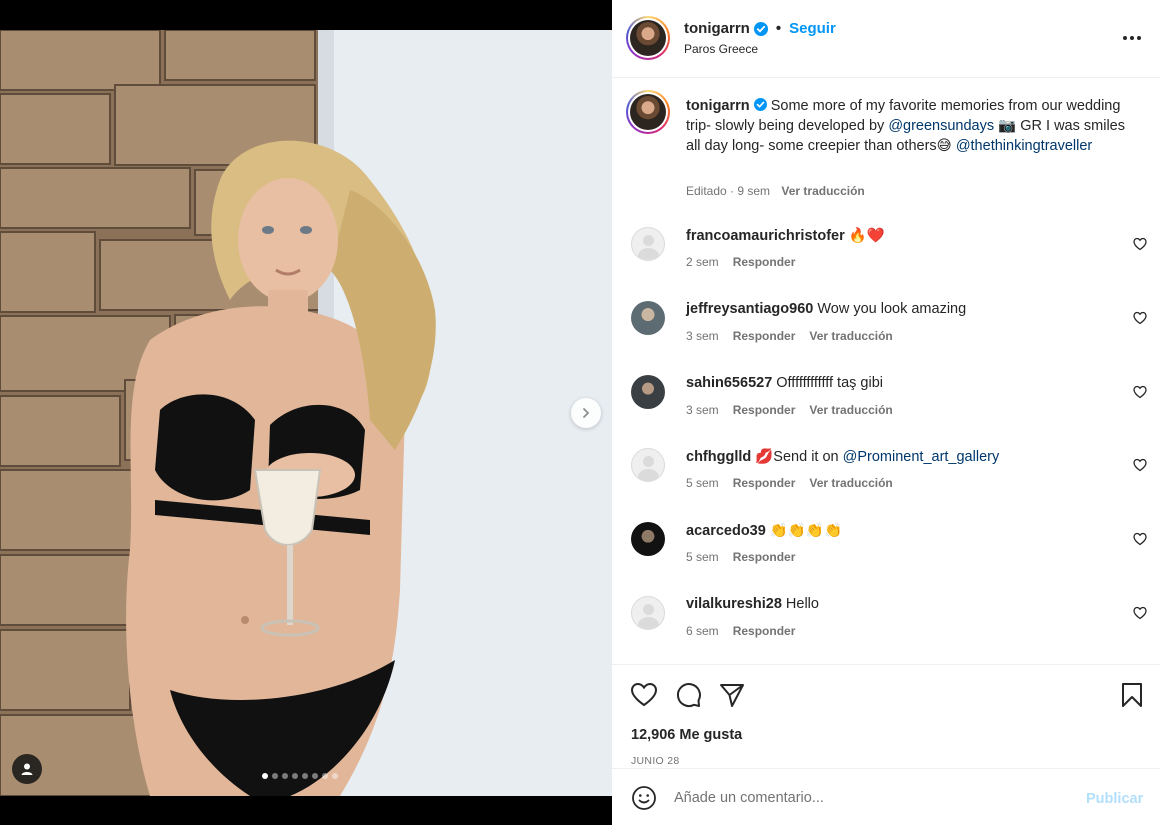 The width and height of the screenshot is (1160, 825). Describe the element at coordinates (901, 383) in the screenshot. I see `comment-body: sahin656527 Offffffffffff taş gibi` at that location.